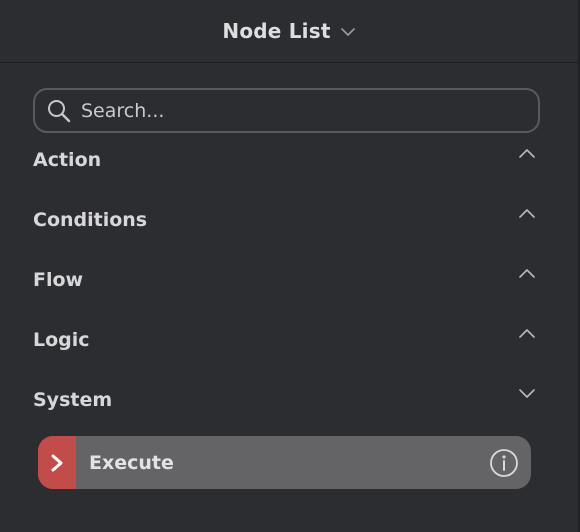  Describe the element at coordinates (289, 340) in the screenshot. I see `category-logic: Logic` at that location.